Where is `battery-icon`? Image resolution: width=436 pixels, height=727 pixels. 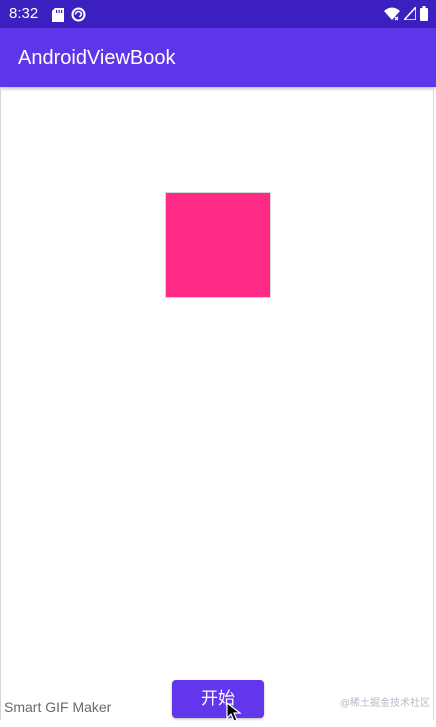 battery-icon is located at coordinates (424, 16).